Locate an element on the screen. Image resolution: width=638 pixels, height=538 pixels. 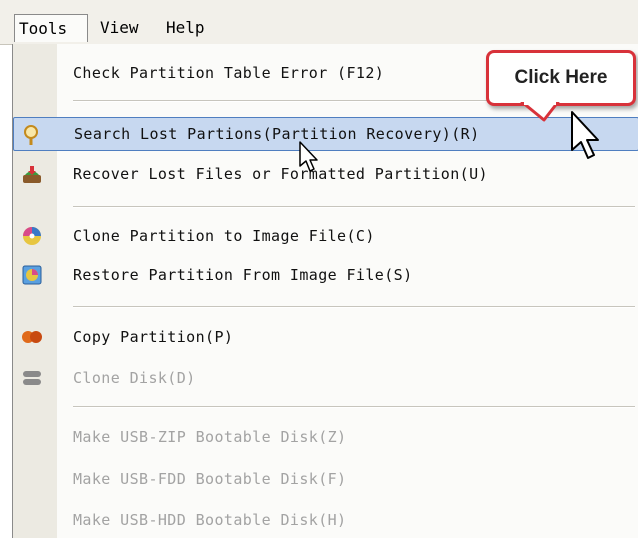
clone-partition-icon is located at coordinates (32, 236).